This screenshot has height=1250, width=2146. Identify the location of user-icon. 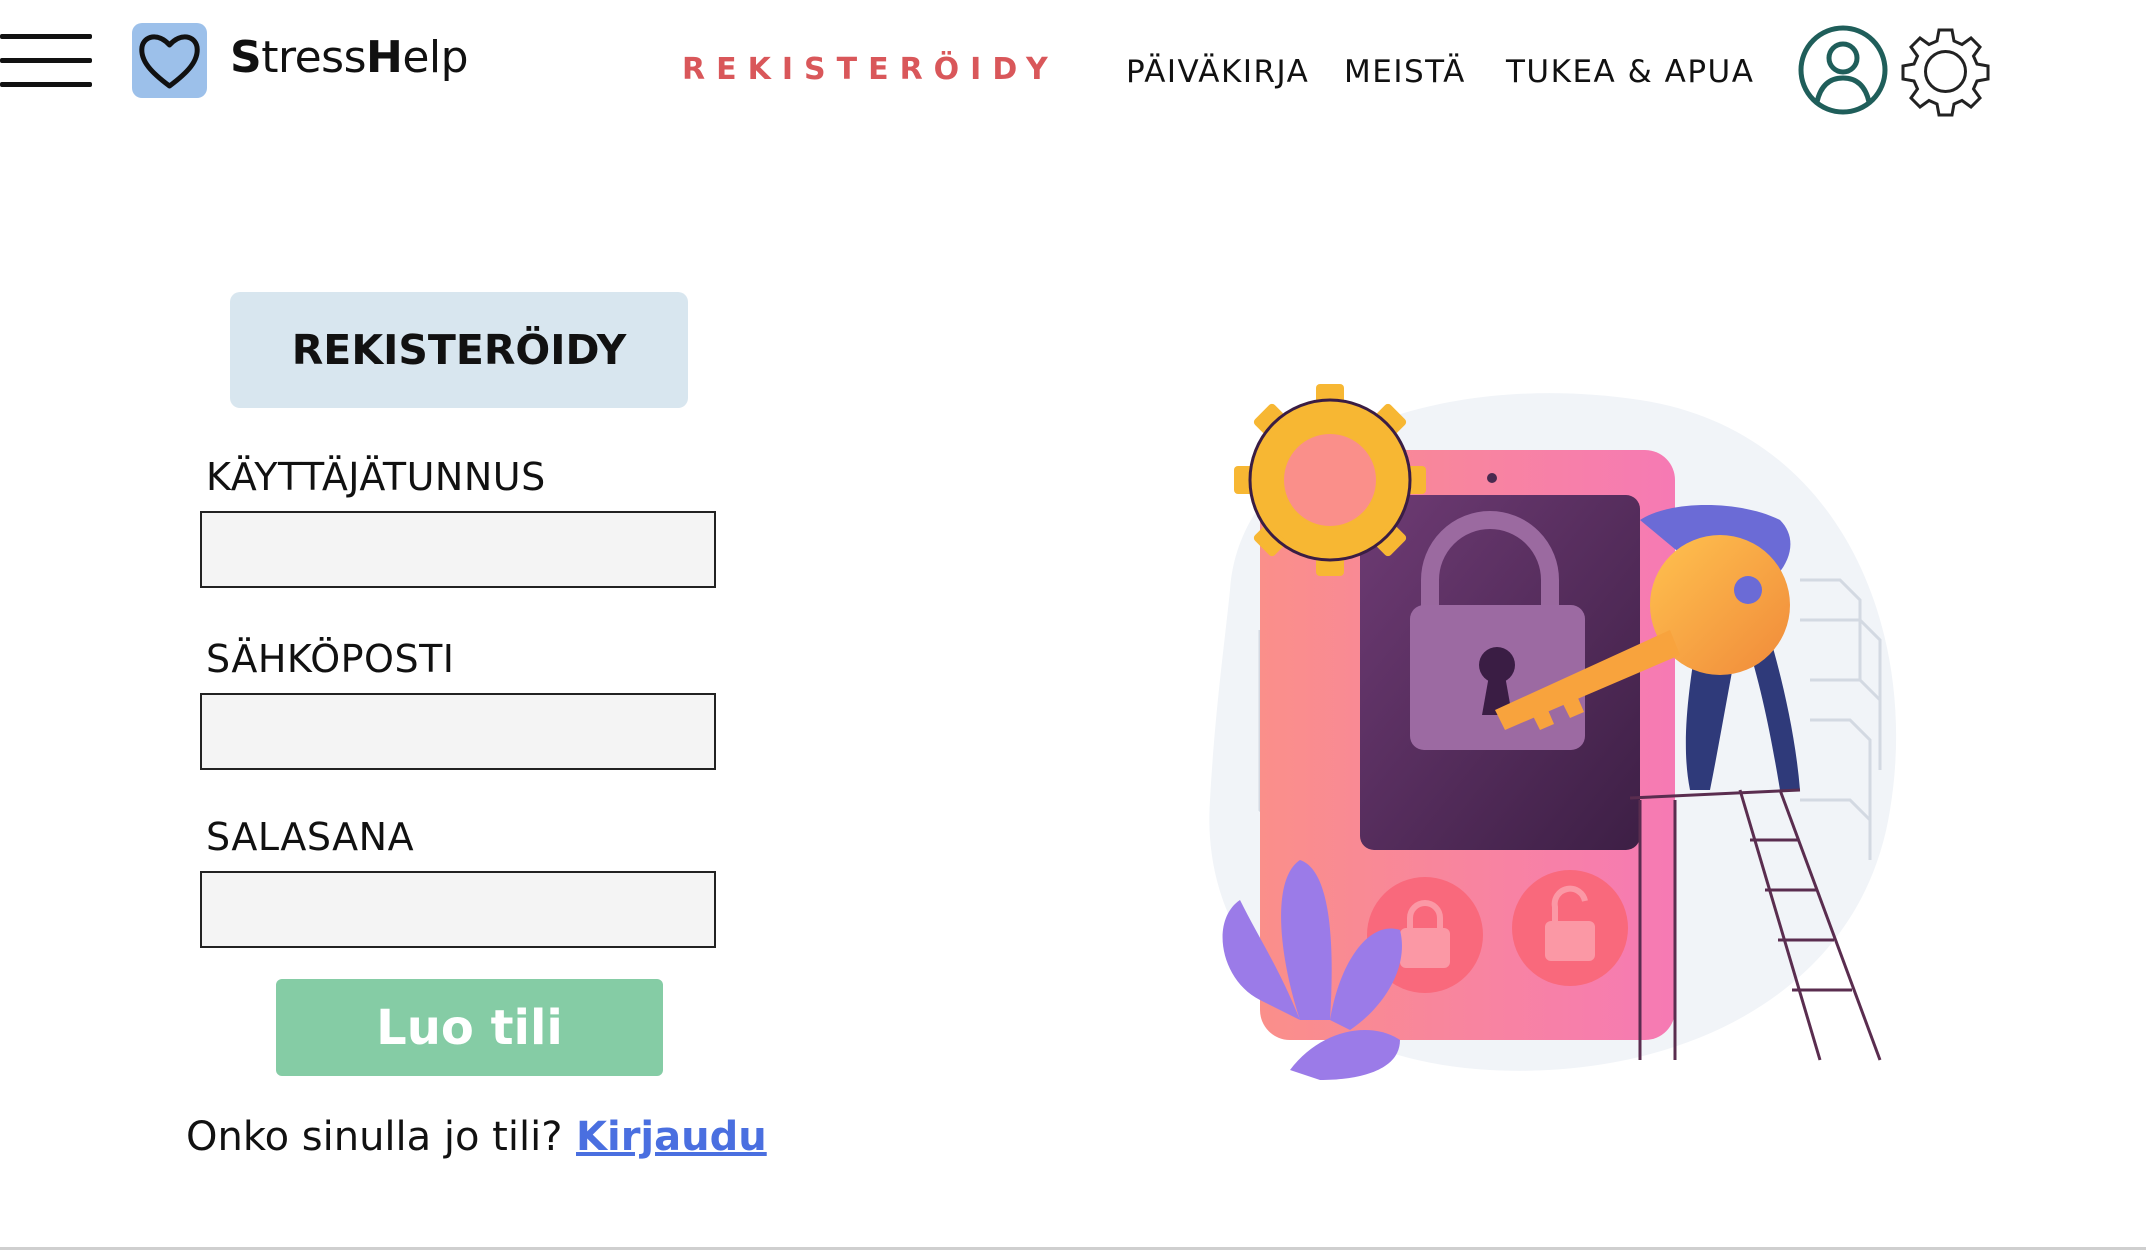
(1843, 70).